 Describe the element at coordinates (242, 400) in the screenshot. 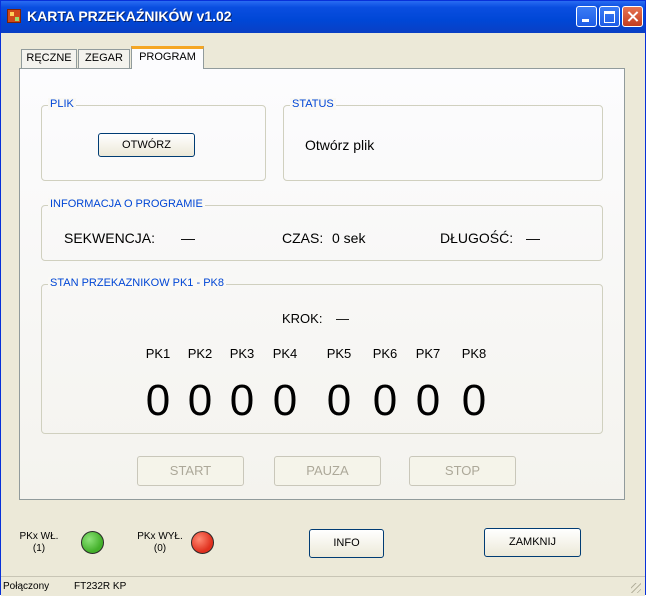

I see `relay-state-pk3: 0` at that location.